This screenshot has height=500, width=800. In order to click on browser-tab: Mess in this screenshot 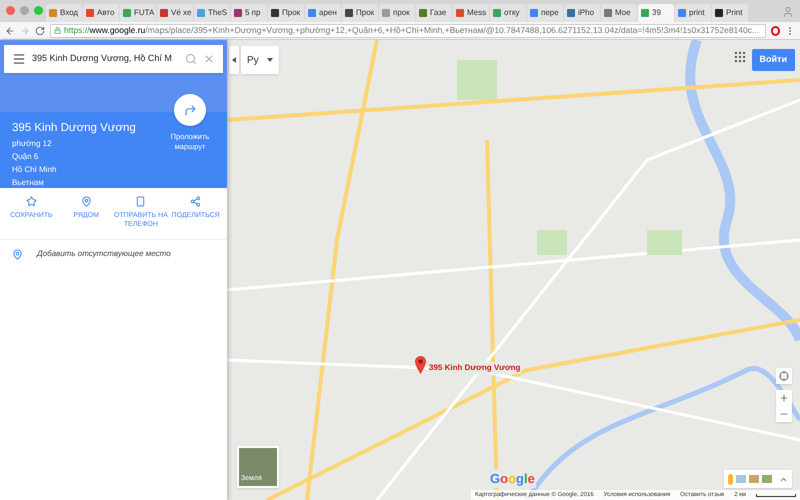, I will do `click(471, 13)`.